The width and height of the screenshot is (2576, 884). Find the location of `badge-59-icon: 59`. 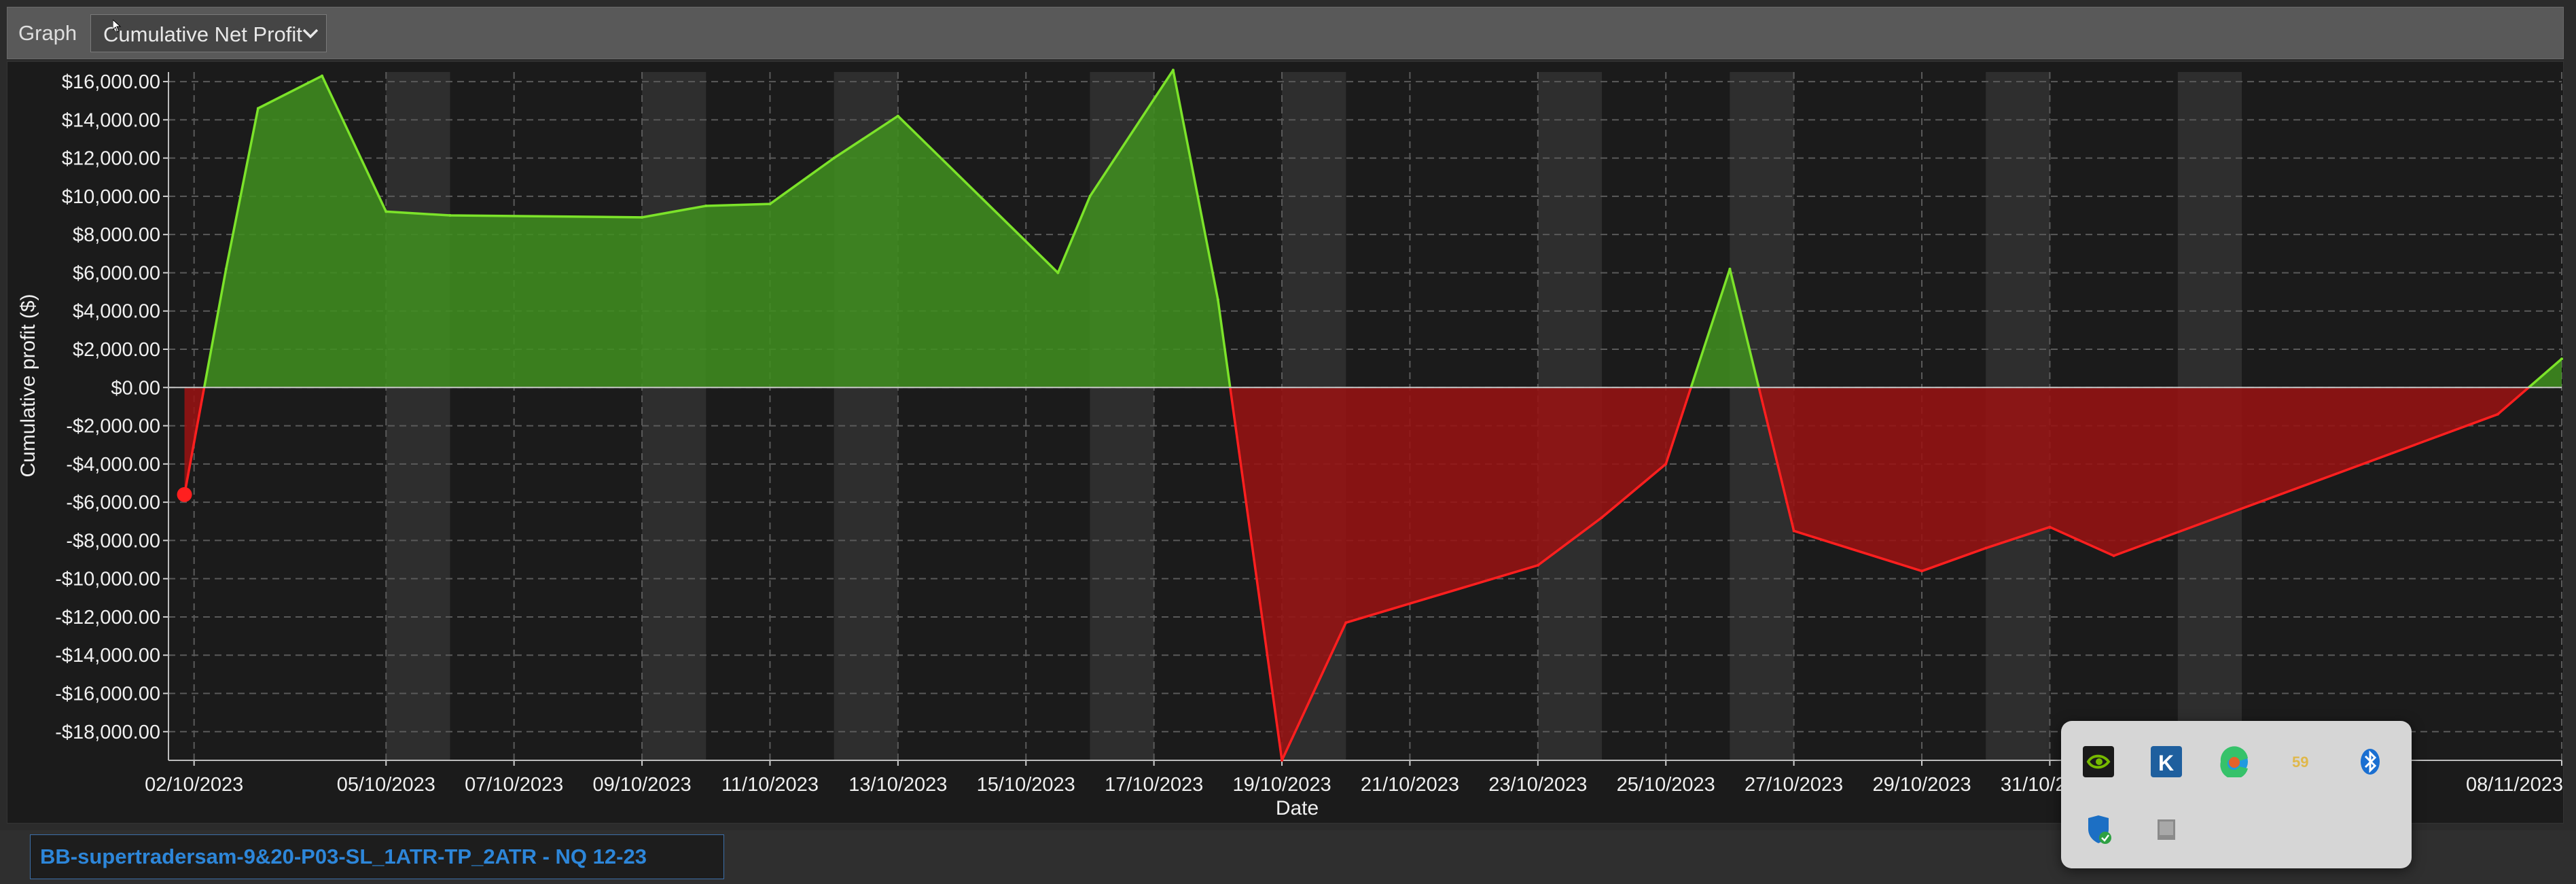

badge-59-icon: 59 is located at coordinates (2302, 761).